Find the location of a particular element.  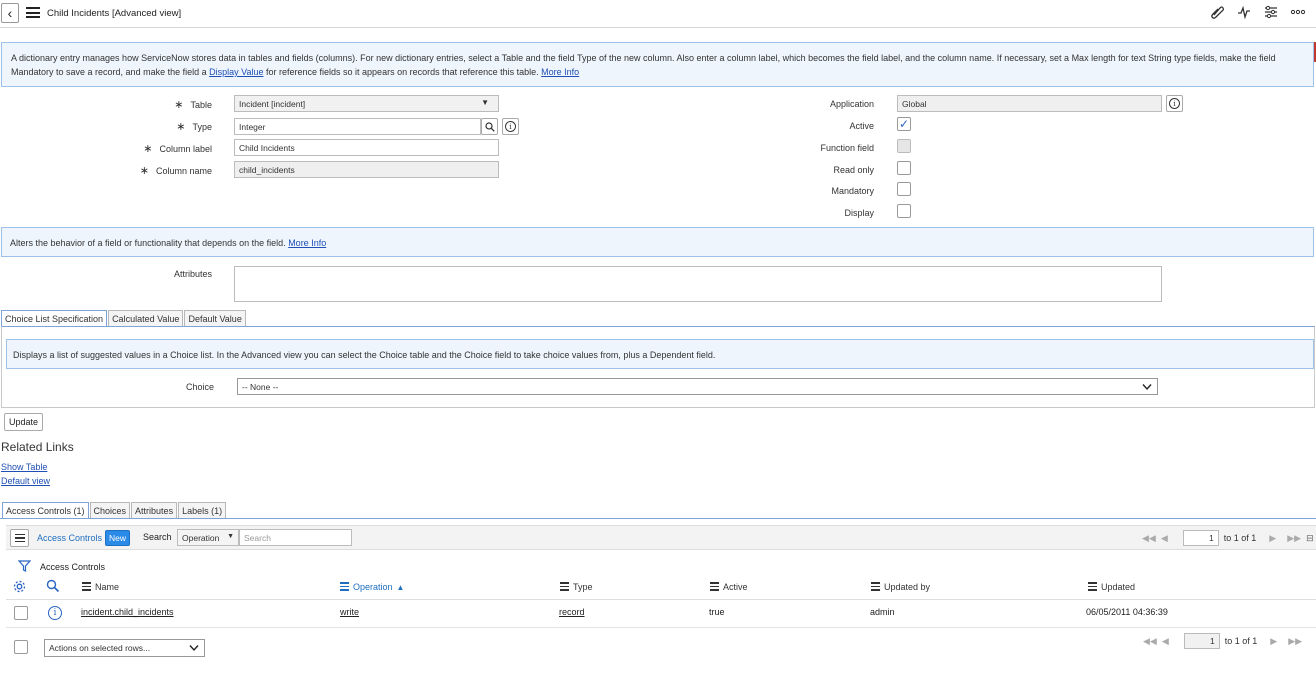

row-updated-by: admin is located at coordinates (882, 612).